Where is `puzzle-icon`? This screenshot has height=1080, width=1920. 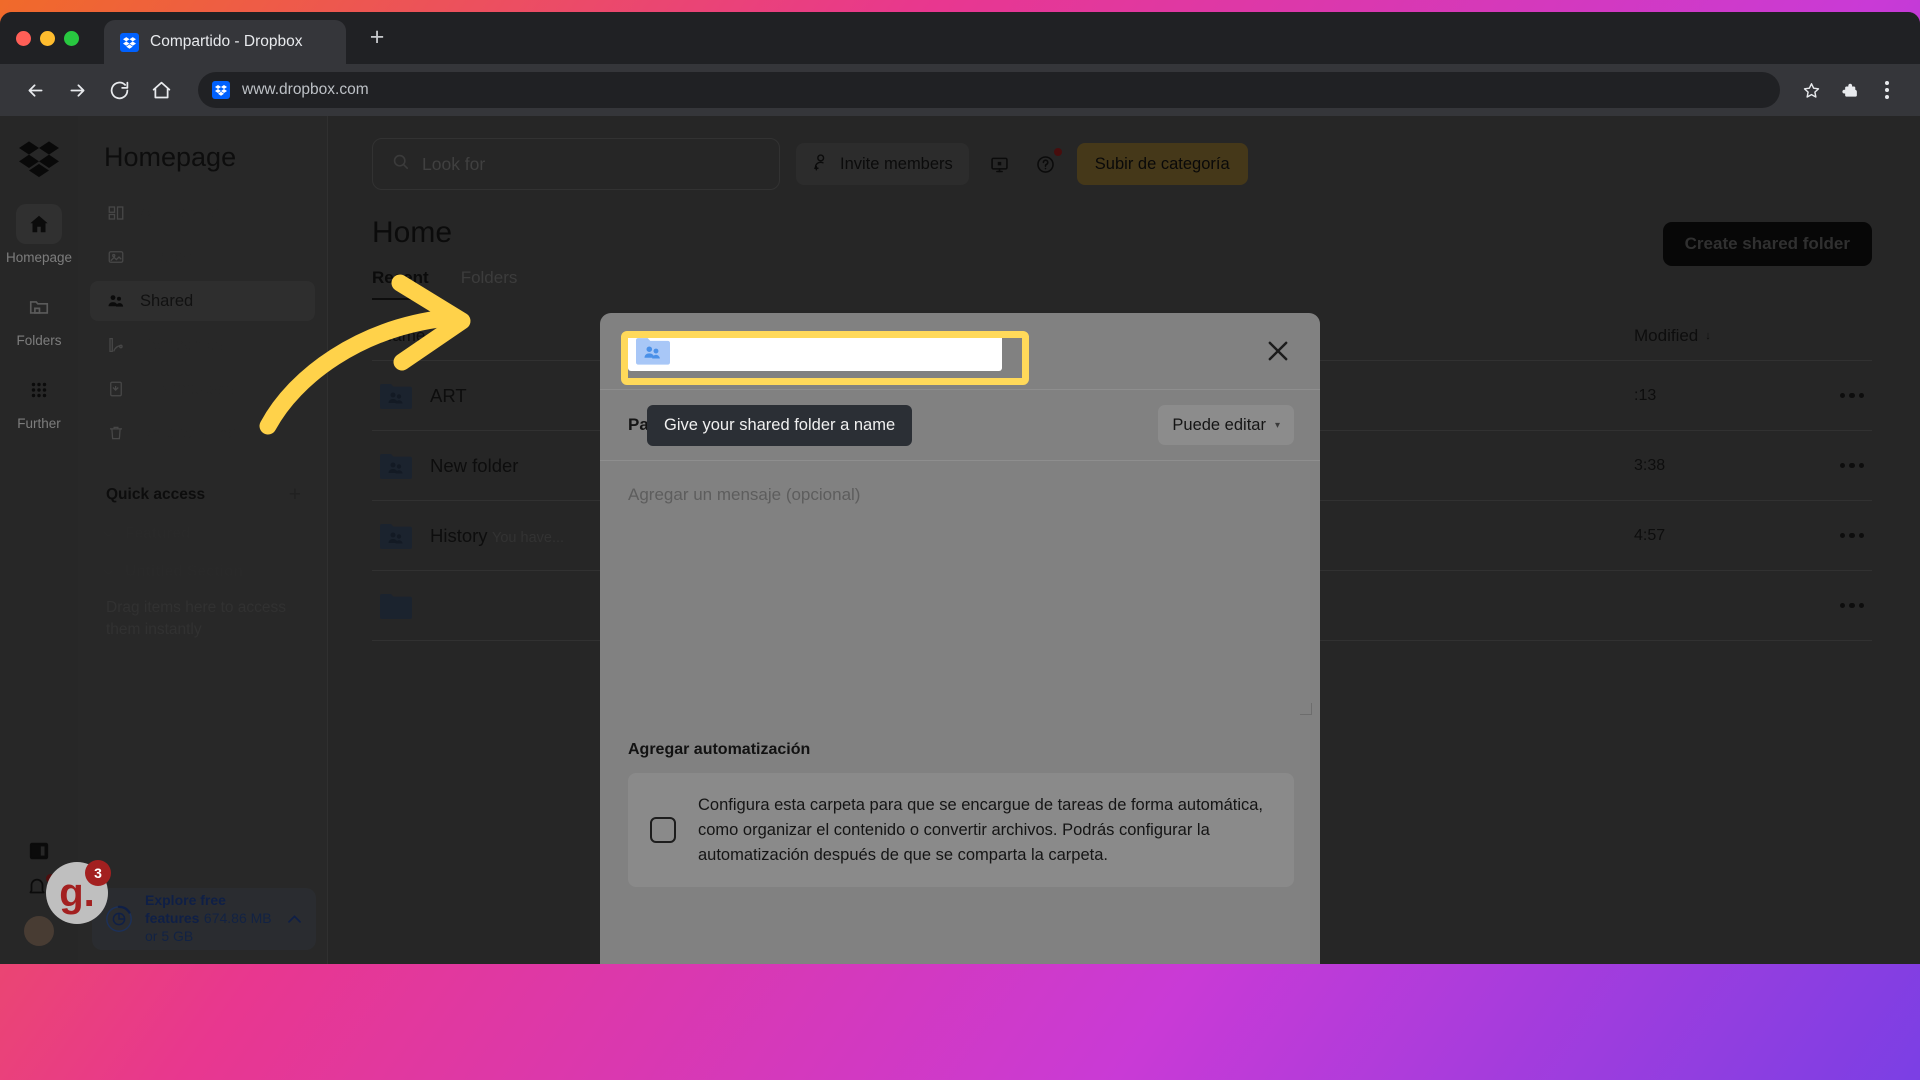
puzzle-icon is located at coordinates (1849, 90).